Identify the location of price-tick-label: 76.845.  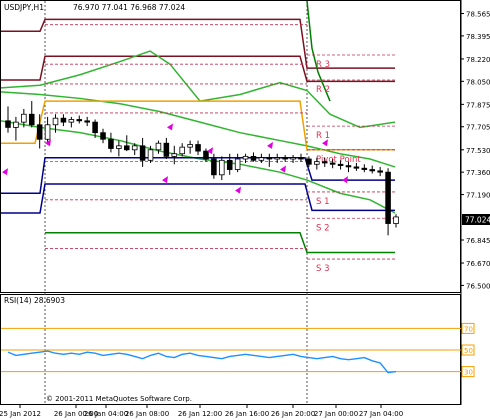
(478, 241).